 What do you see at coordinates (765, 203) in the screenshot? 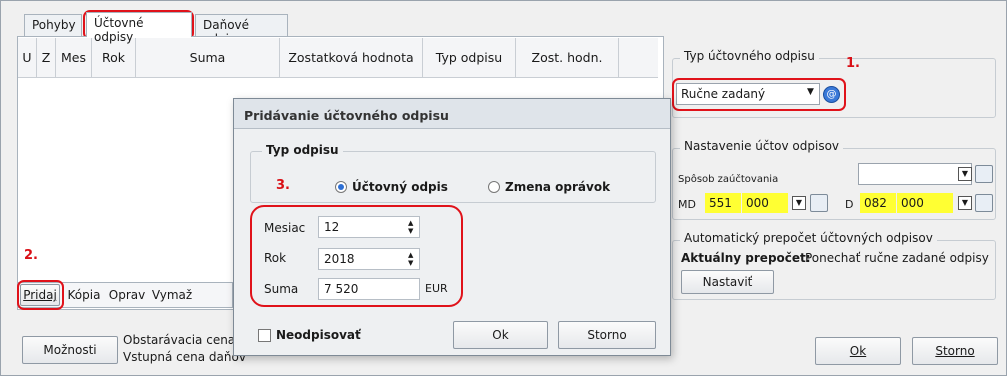
I see `md-analytic-field: 000` at bounding box center [765, 203].